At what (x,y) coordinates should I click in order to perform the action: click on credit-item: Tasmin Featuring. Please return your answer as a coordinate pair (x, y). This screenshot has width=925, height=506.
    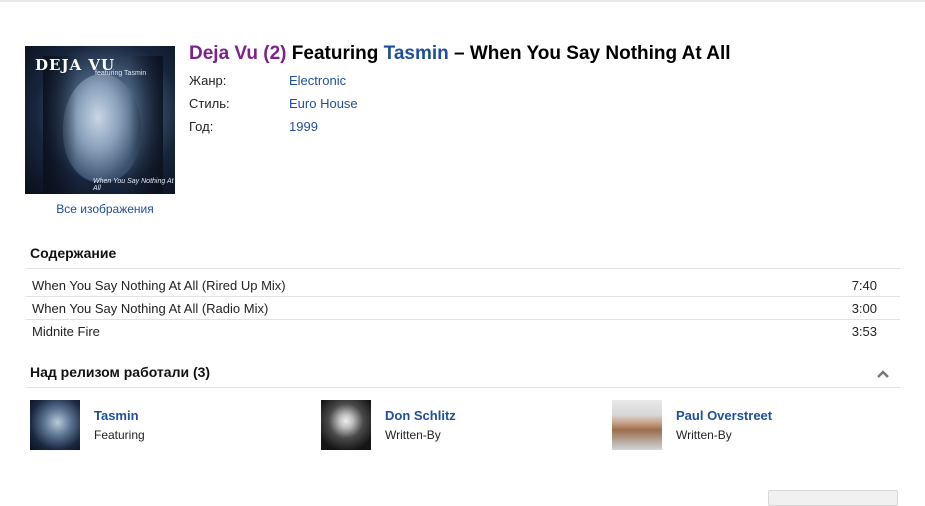
    Looking at the image, I should click on (170, 425).